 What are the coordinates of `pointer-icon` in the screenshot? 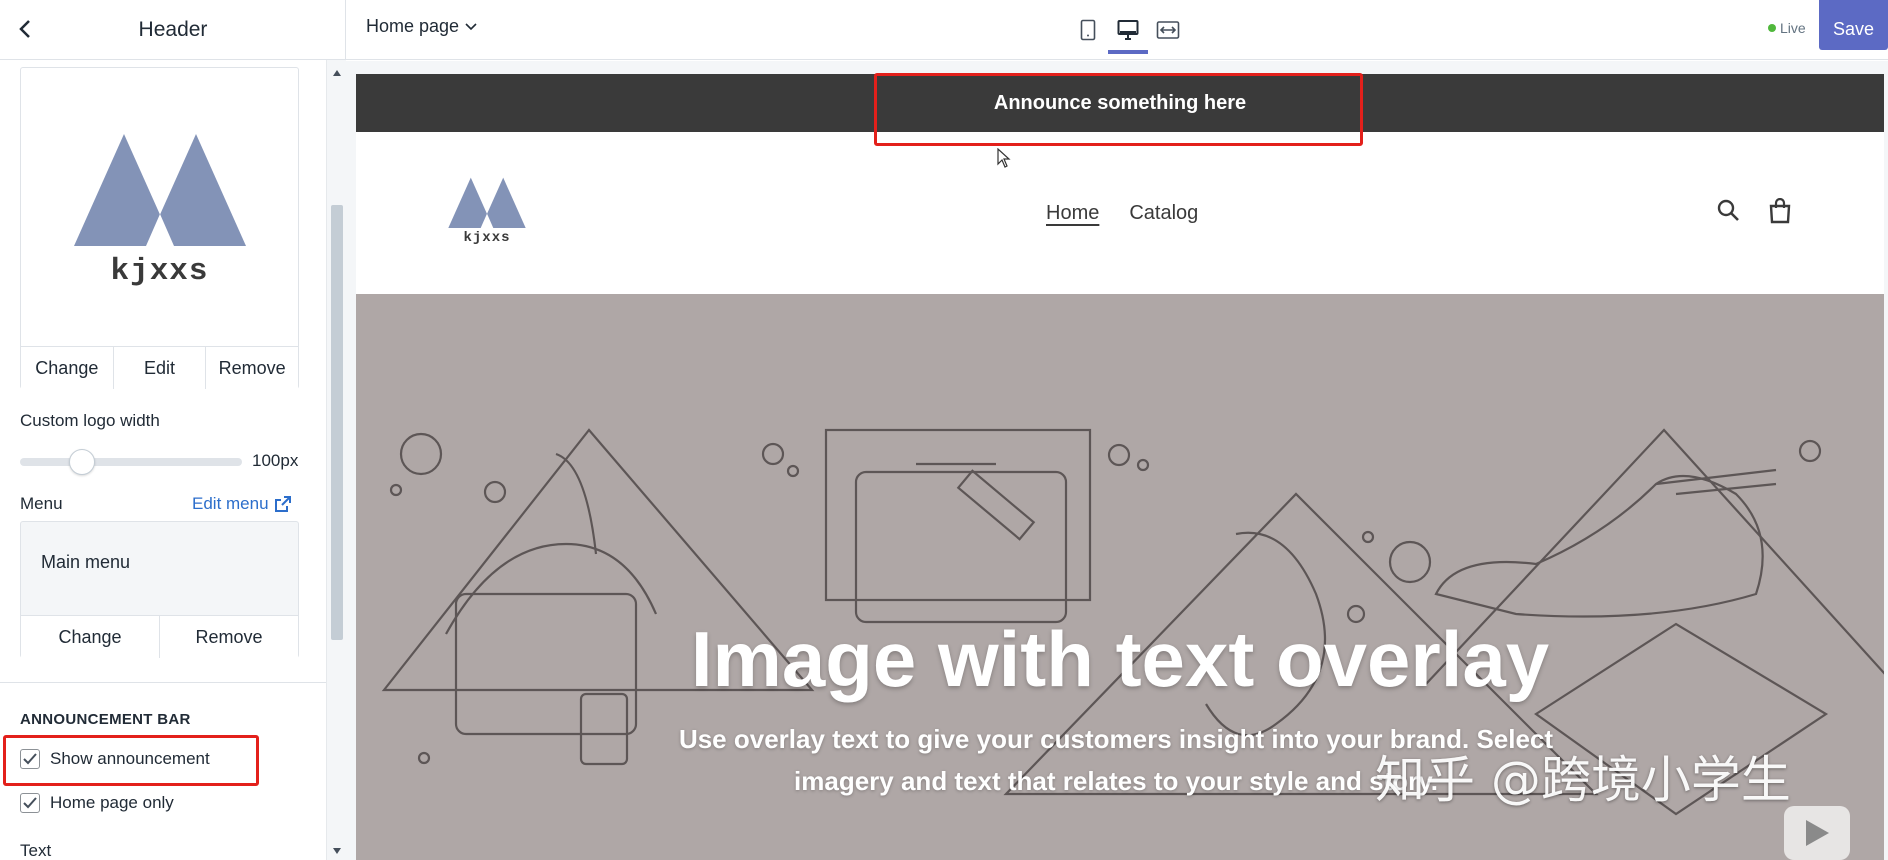 It's located at (1004, 157).